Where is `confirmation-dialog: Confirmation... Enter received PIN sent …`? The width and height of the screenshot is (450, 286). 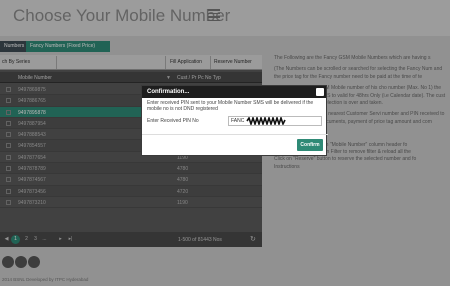
confirmation-dialog: Confirmation... Enter received PIN sent … is located at coordinates (234, 120).